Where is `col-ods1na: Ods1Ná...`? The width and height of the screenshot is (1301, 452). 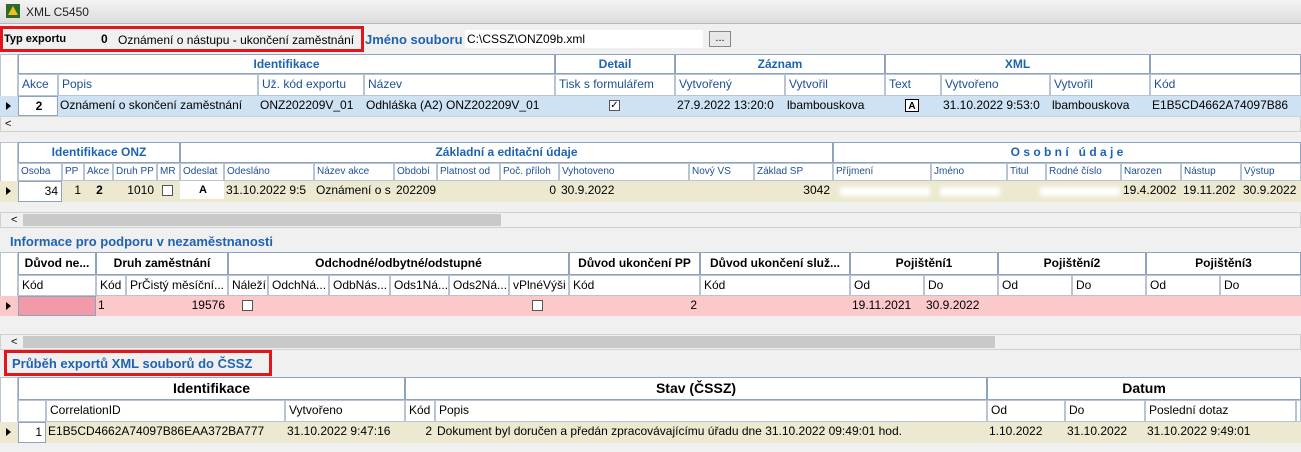 col-ods1na: Ods1Ná... is located at coordinates (419, 285).